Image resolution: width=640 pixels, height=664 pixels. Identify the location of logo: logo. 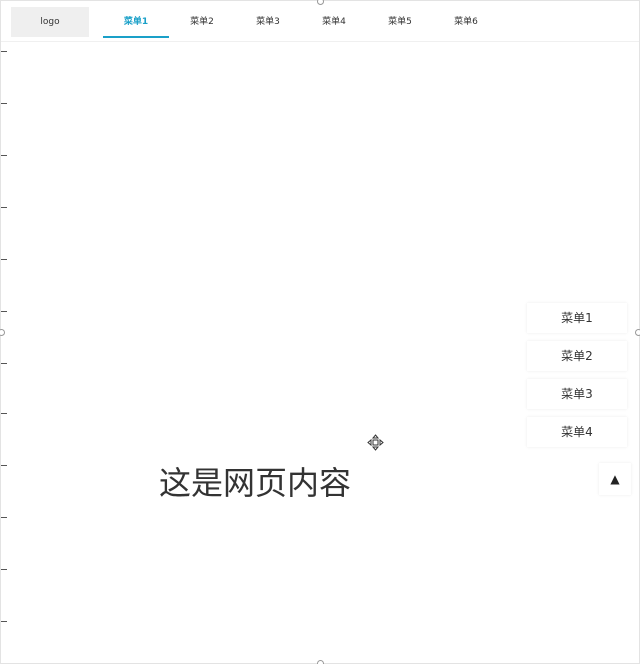
(50, 22).